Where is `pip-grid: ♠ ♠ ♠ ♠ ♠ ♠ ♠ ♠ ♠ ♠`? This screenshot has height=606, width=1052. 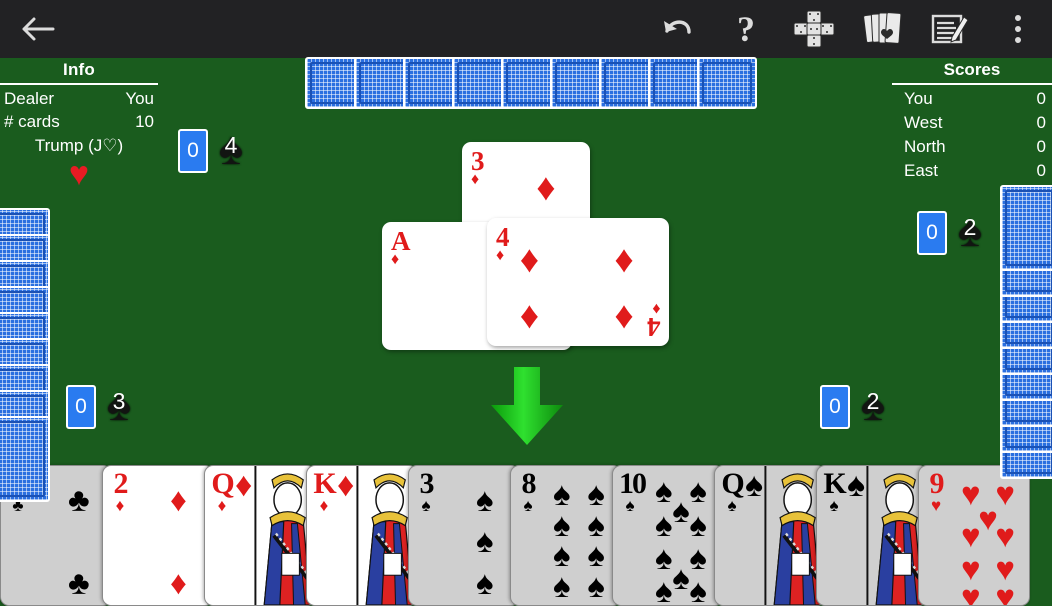 pip-grid: ♠ ♠ ♠ ♠ ♠ ♠ ♠ ♠ ♠ ♠ is located at coordinates (680, 535).